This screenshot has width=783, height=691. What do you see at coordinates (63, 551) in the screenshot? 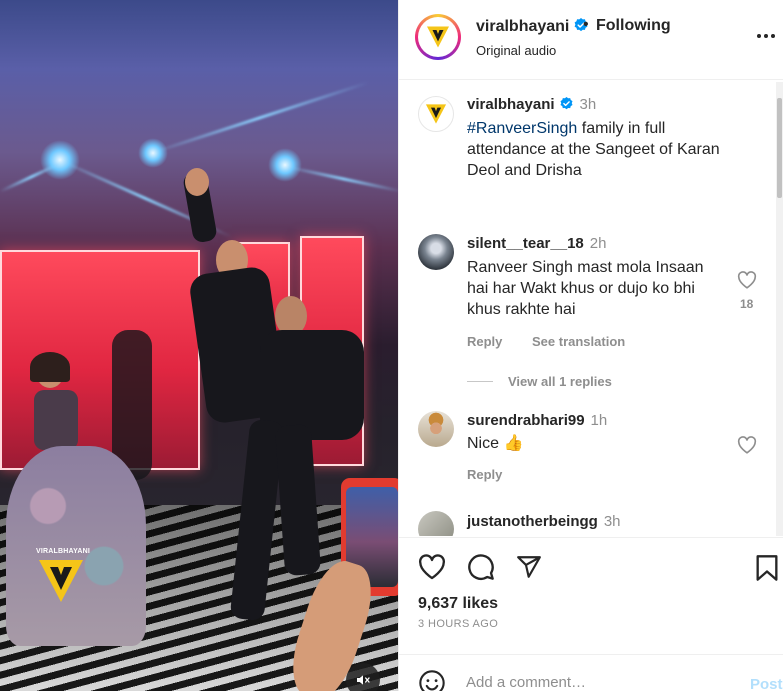
I see `watermark-text: VIRALBHAYANI` at bounding box center [63, 551].